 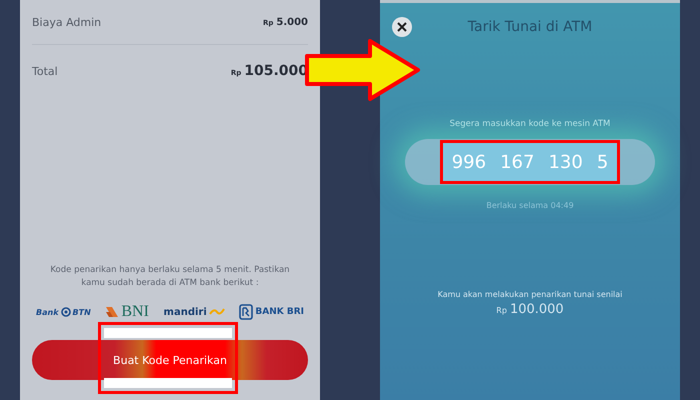 What do you see at coordinates (112, 312) in the screenshot?
I see `stripes-icon` at bounding box center [112, 312].